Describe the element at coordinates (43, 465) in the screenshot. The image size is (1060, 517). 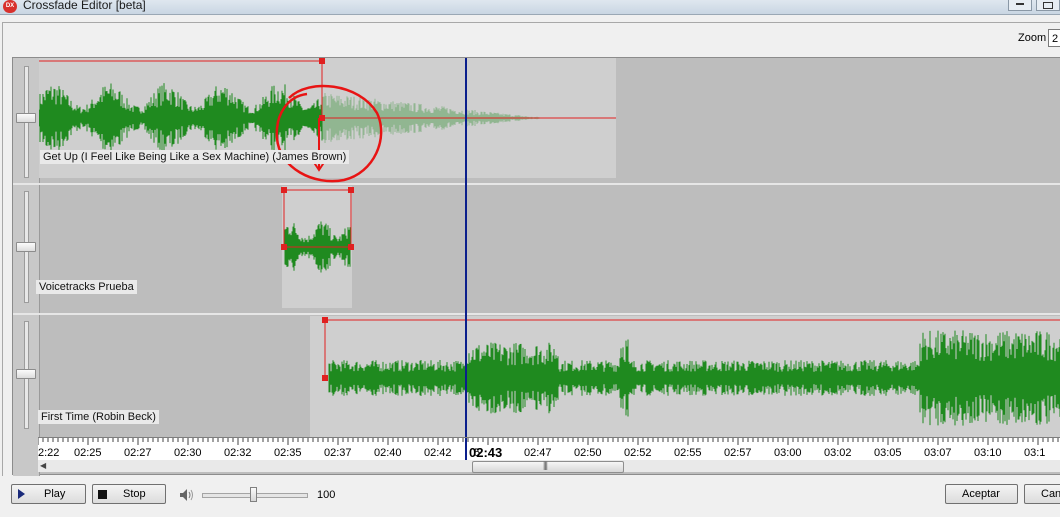
I see `chevron-left-icon: ◀` at that location.